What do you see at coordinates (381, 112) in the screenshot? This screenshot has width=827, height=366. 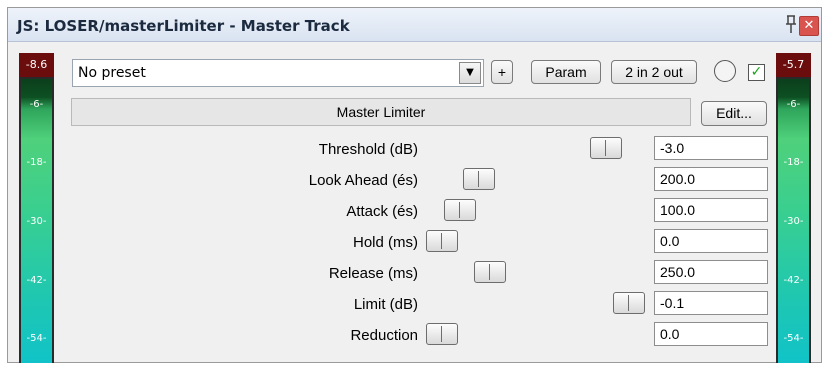 I see `plugin-name-header: Master Limiter` at bounding box center [381, 112].